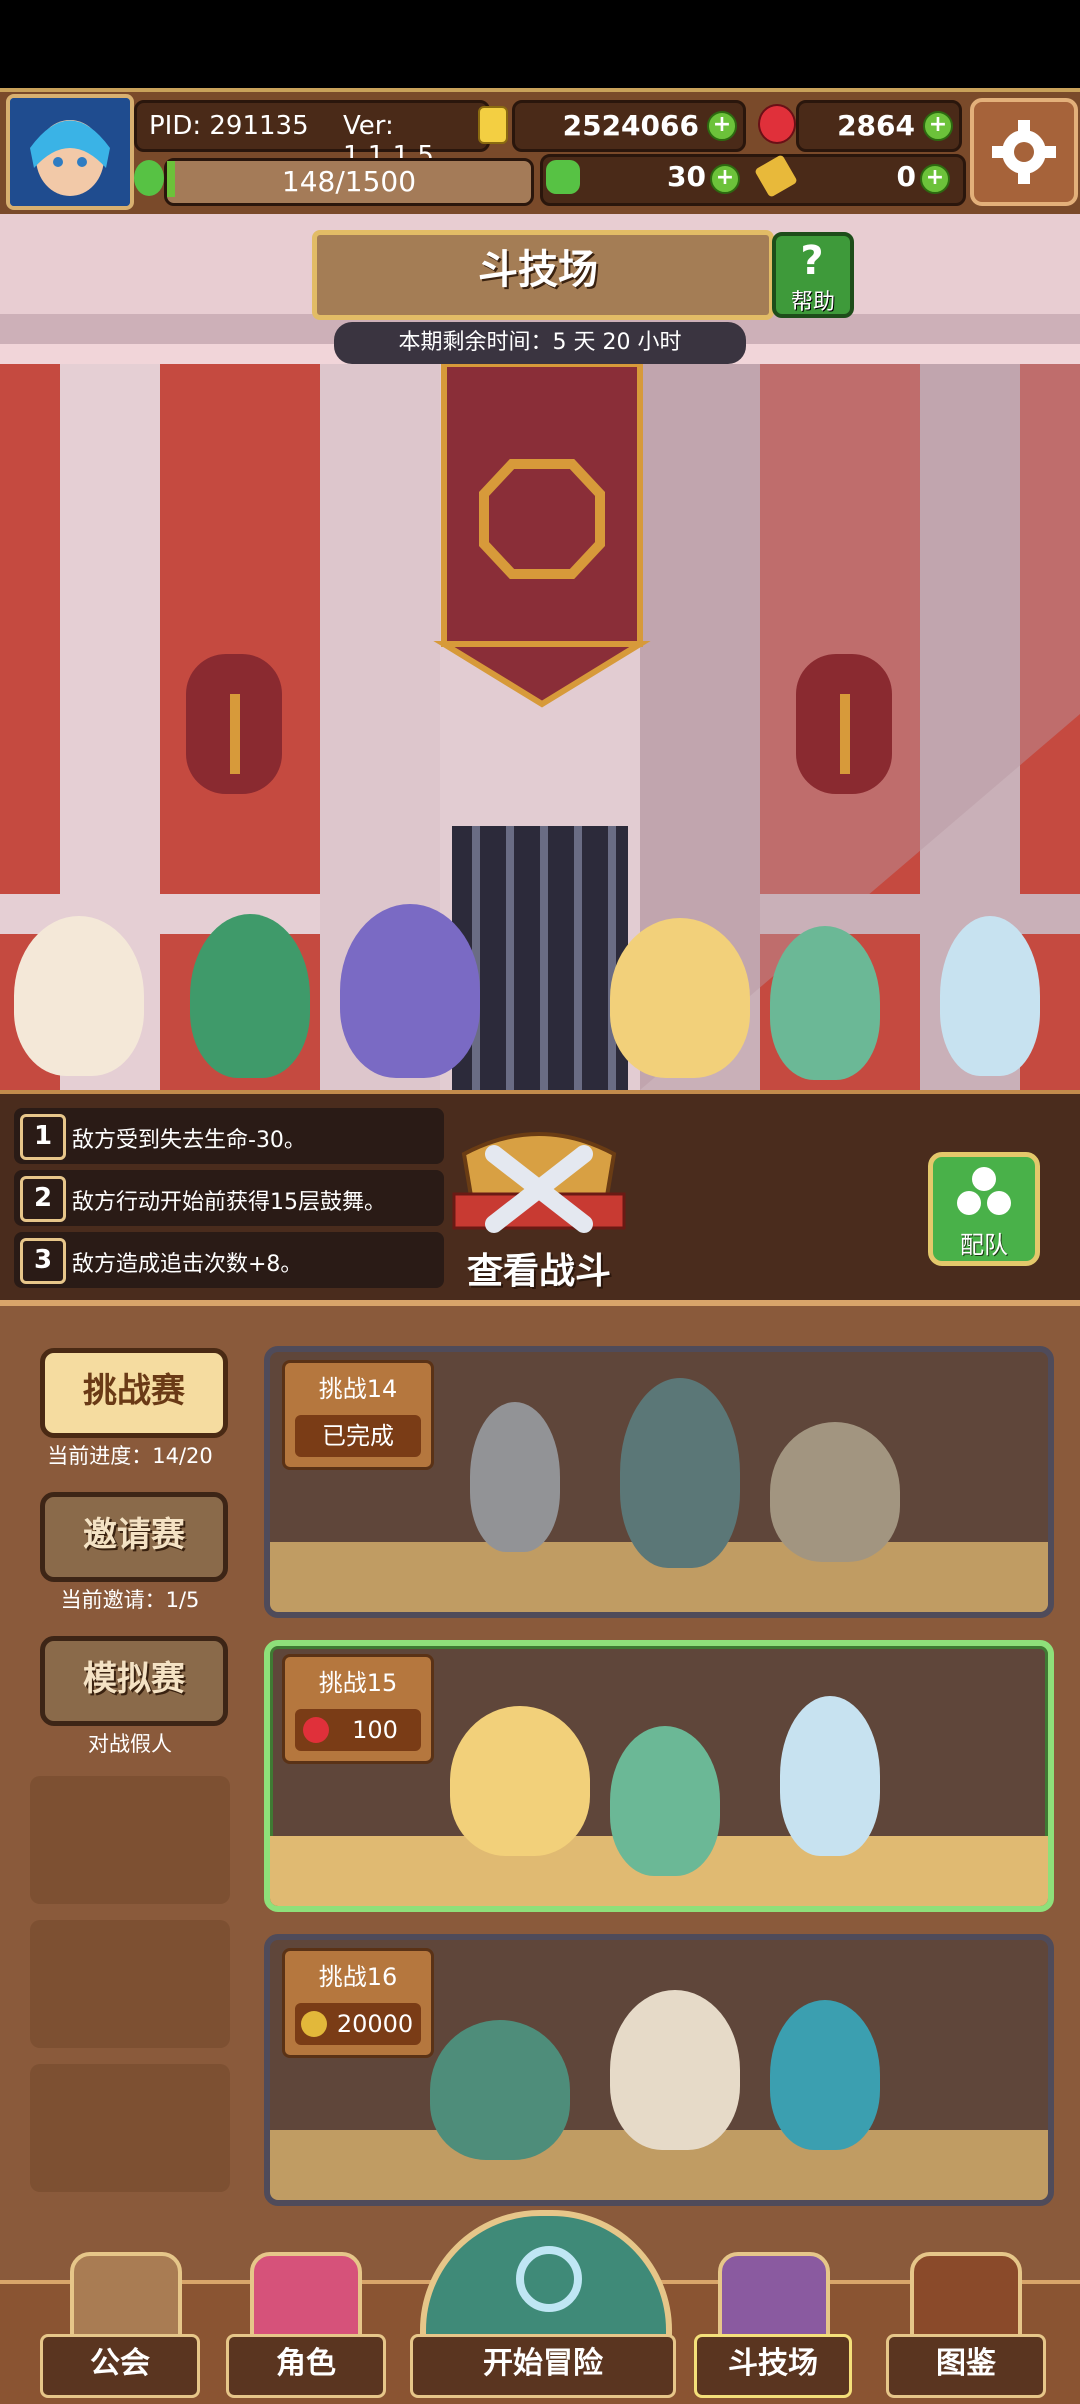 The height and width of the screenshot is (2404, 1080). Describe the element at coordinates (187, 1264) in the screenshot. I see `buff-text: 敌方造成追击次数+8。` at that location.